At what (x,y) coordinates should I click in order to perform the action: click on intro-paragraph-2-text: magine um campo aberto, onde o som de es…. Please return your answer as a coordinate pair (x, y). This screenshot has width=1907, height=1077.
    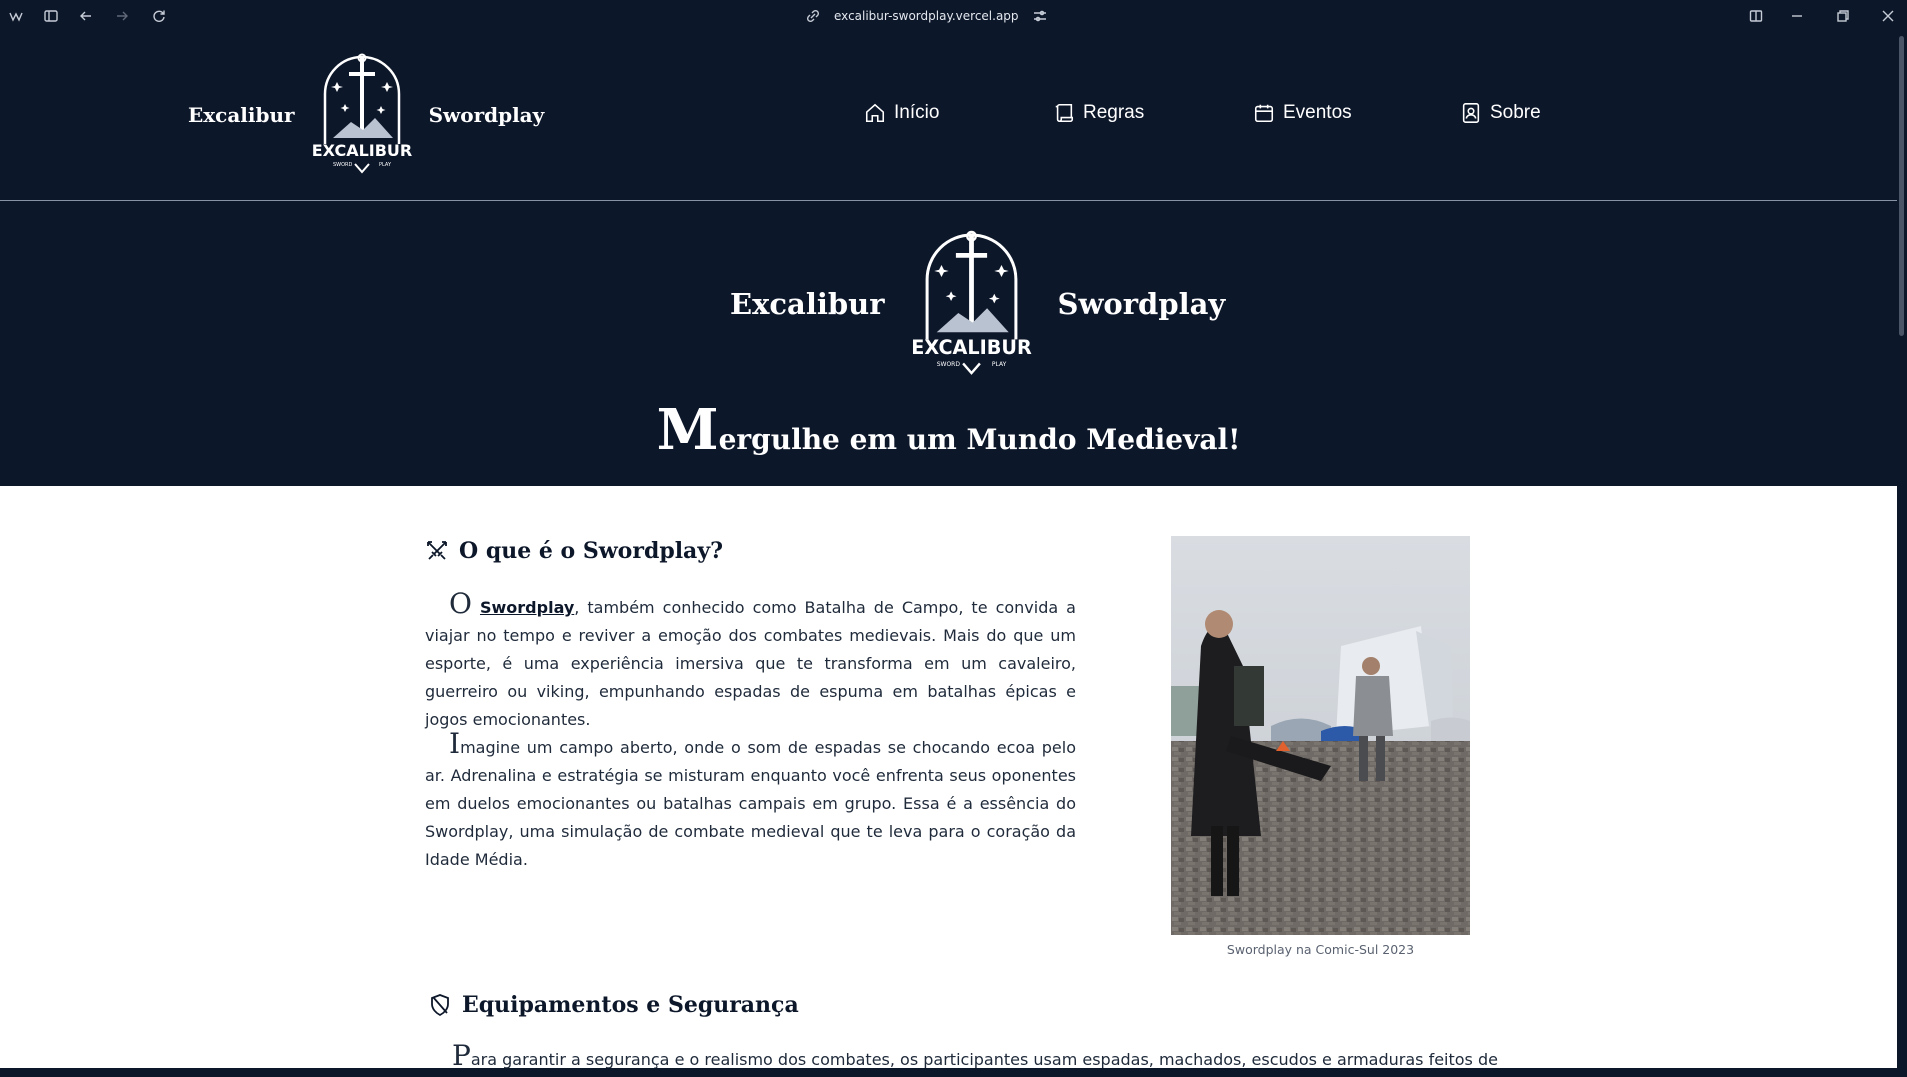
    Looking at the image, I should click on (750, 803).